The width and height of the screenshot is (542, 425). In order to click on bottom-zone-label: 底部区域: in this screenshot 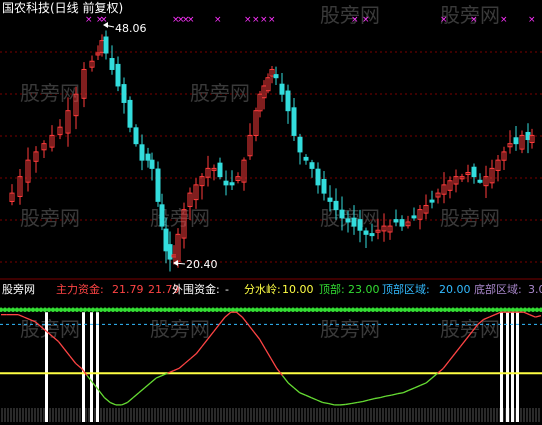, I will do `click(498, 289)`.